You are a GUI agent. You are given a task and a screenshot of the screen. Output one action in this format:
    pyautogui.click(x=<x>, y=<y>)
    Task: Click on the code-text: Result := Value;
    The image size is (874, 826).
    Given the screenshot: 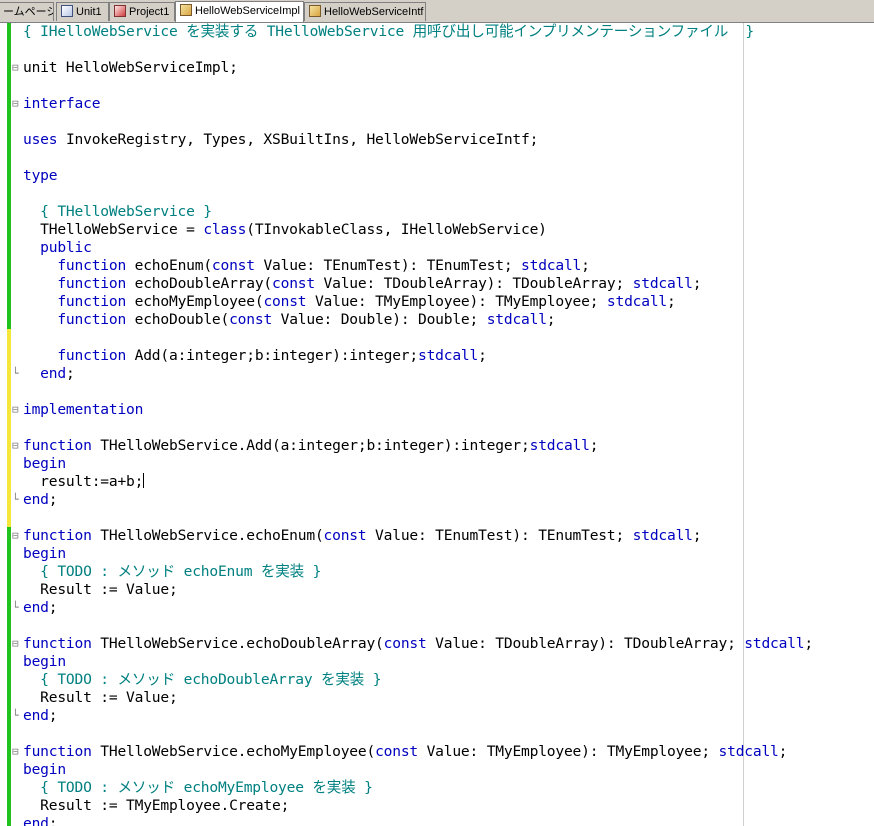 What is the action you would take?
    pyautogui.click(x=100, y=590)
    